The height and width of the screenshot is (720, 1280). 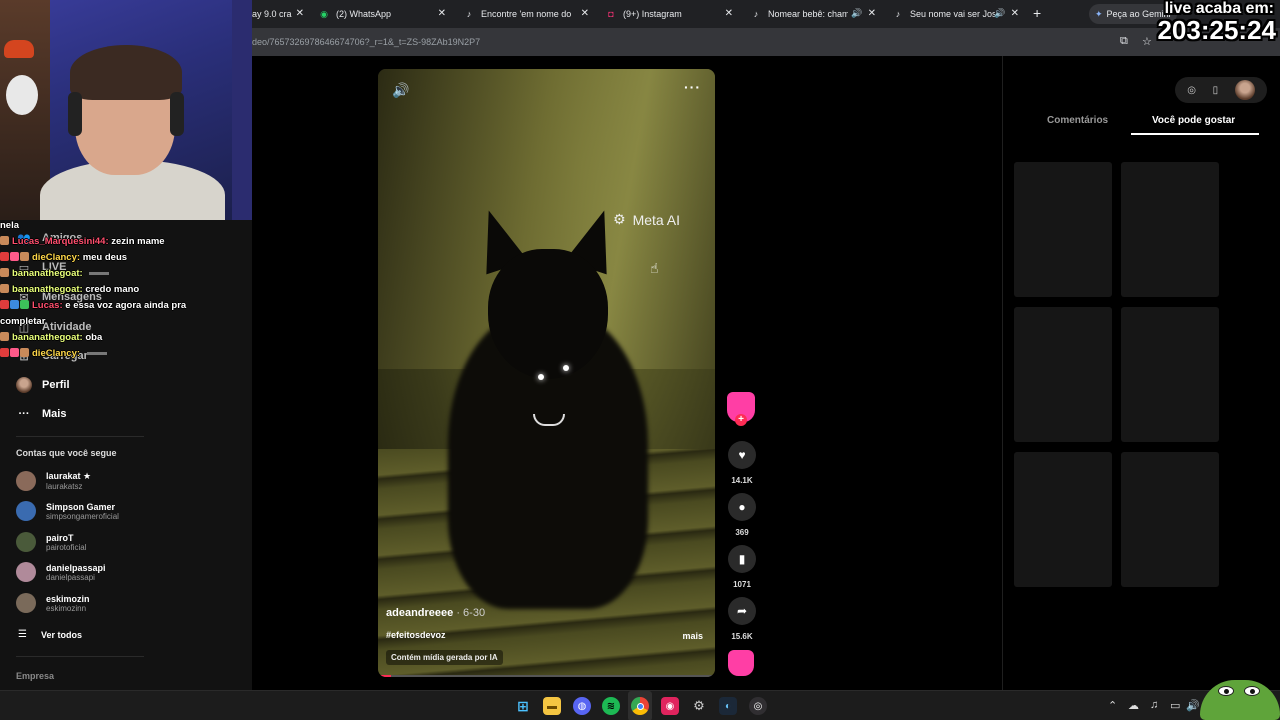 I want to click on chat-username: Lucas_Marquesini44:, so click(x=60, y=241).